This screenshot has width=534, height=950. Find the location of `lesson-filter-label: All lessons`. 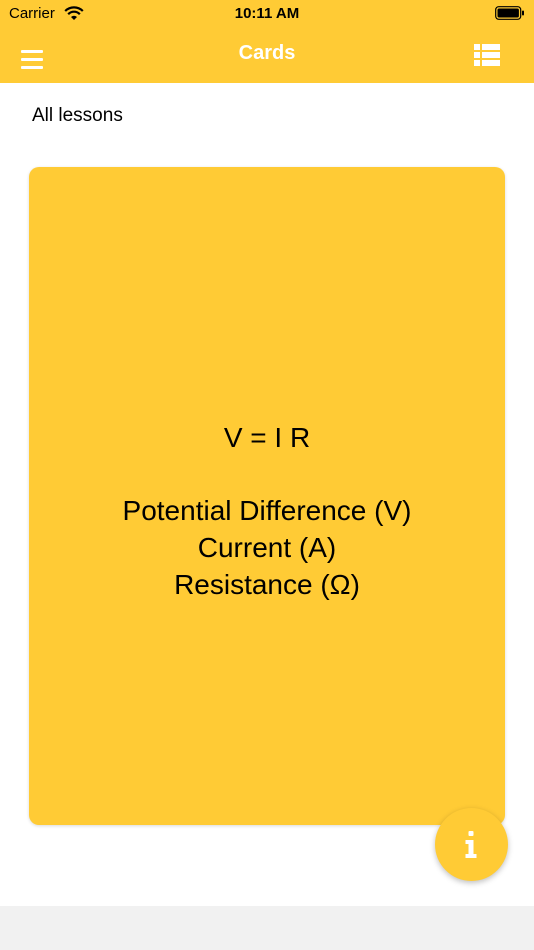

lesson-filter-label: All lessons is located at coordinates (77, 116).